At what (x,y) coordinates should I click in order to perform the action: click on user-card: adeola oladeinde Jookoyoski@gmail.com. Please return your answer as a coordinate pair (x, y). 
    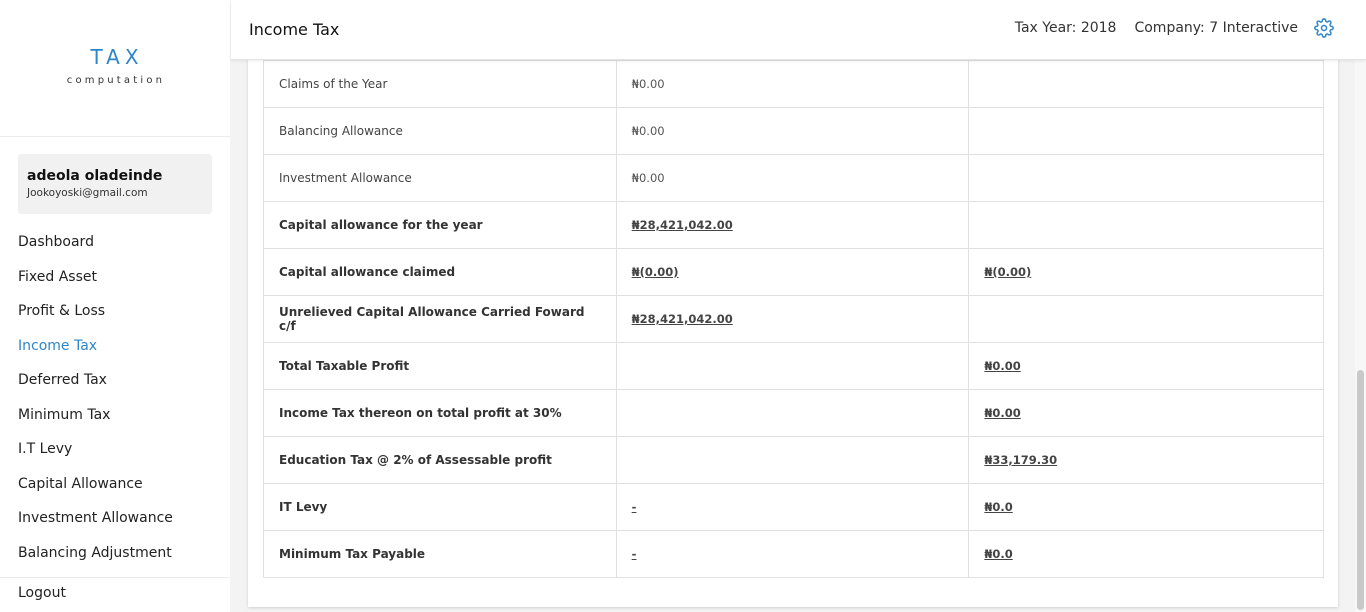
    Looking at the image, I should click on (115, 184).